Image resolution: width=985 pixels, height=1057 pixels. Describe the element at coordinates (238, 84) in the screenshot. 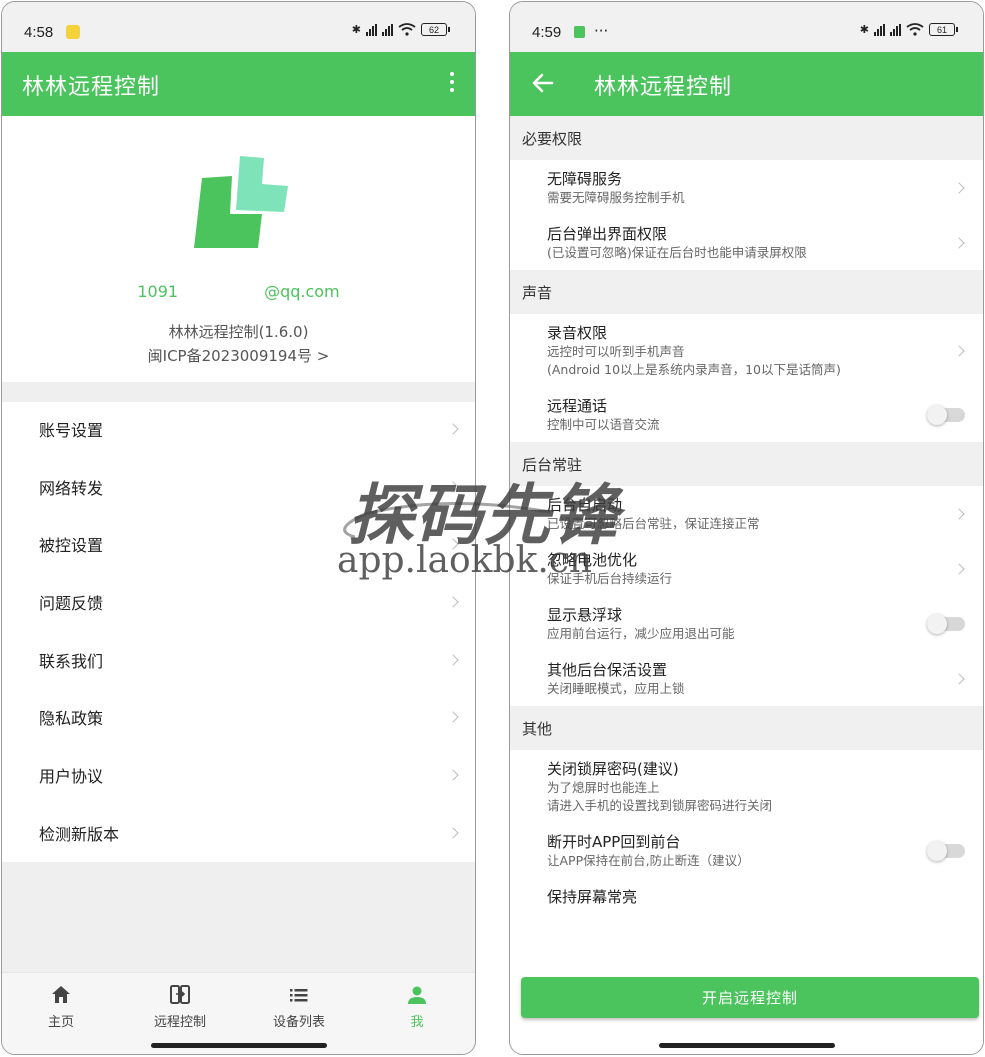

I see `app-bar: 林林远程控制` at that location.